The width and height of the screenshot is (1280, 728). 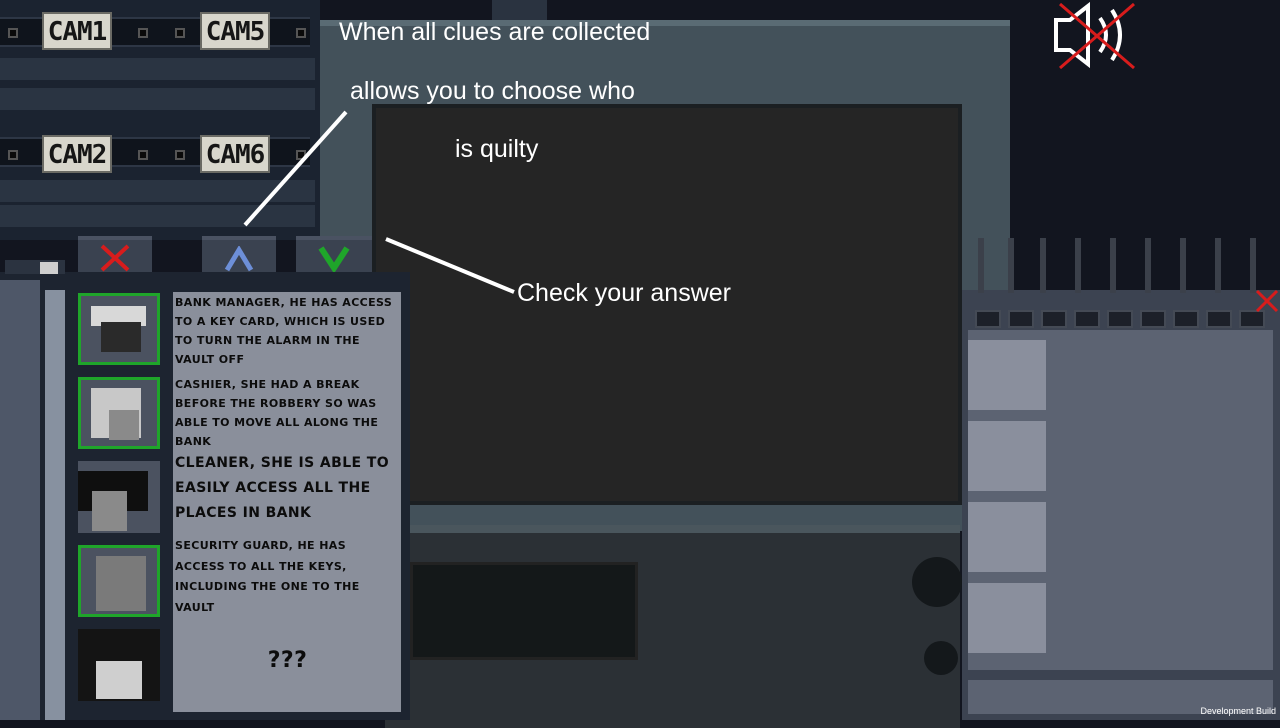 I want to click on build-label: Development Build, so click(x=1238, y=711).